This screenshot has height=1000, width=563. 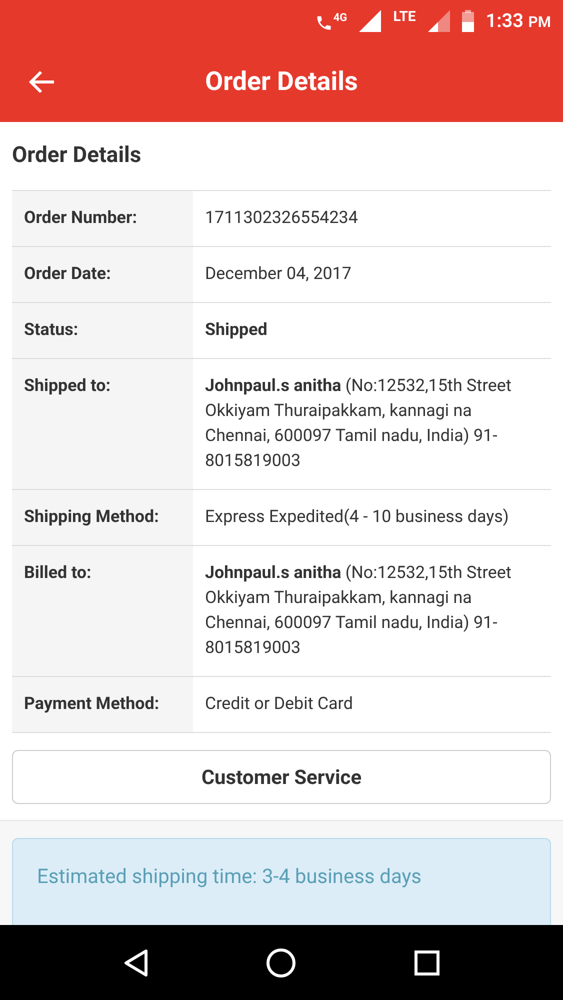 I want to click on row-value-cell-text: Express Expedited(4 - 10 business days), so click(x=357, y=517).